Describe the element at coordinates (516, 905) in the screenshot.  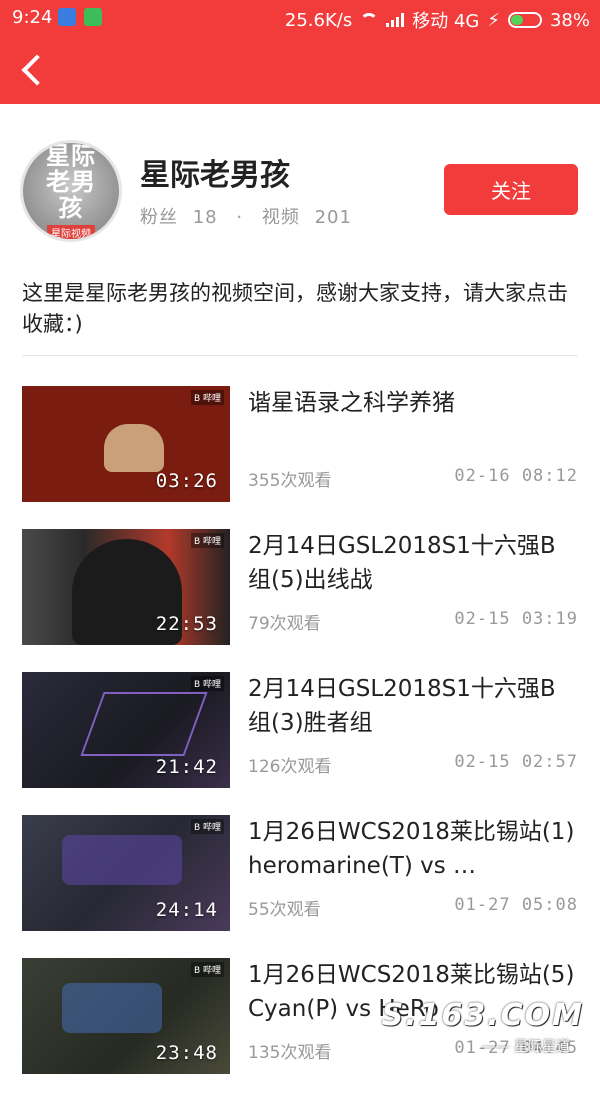
I see `video-date: 01-27 05:08` at that location.